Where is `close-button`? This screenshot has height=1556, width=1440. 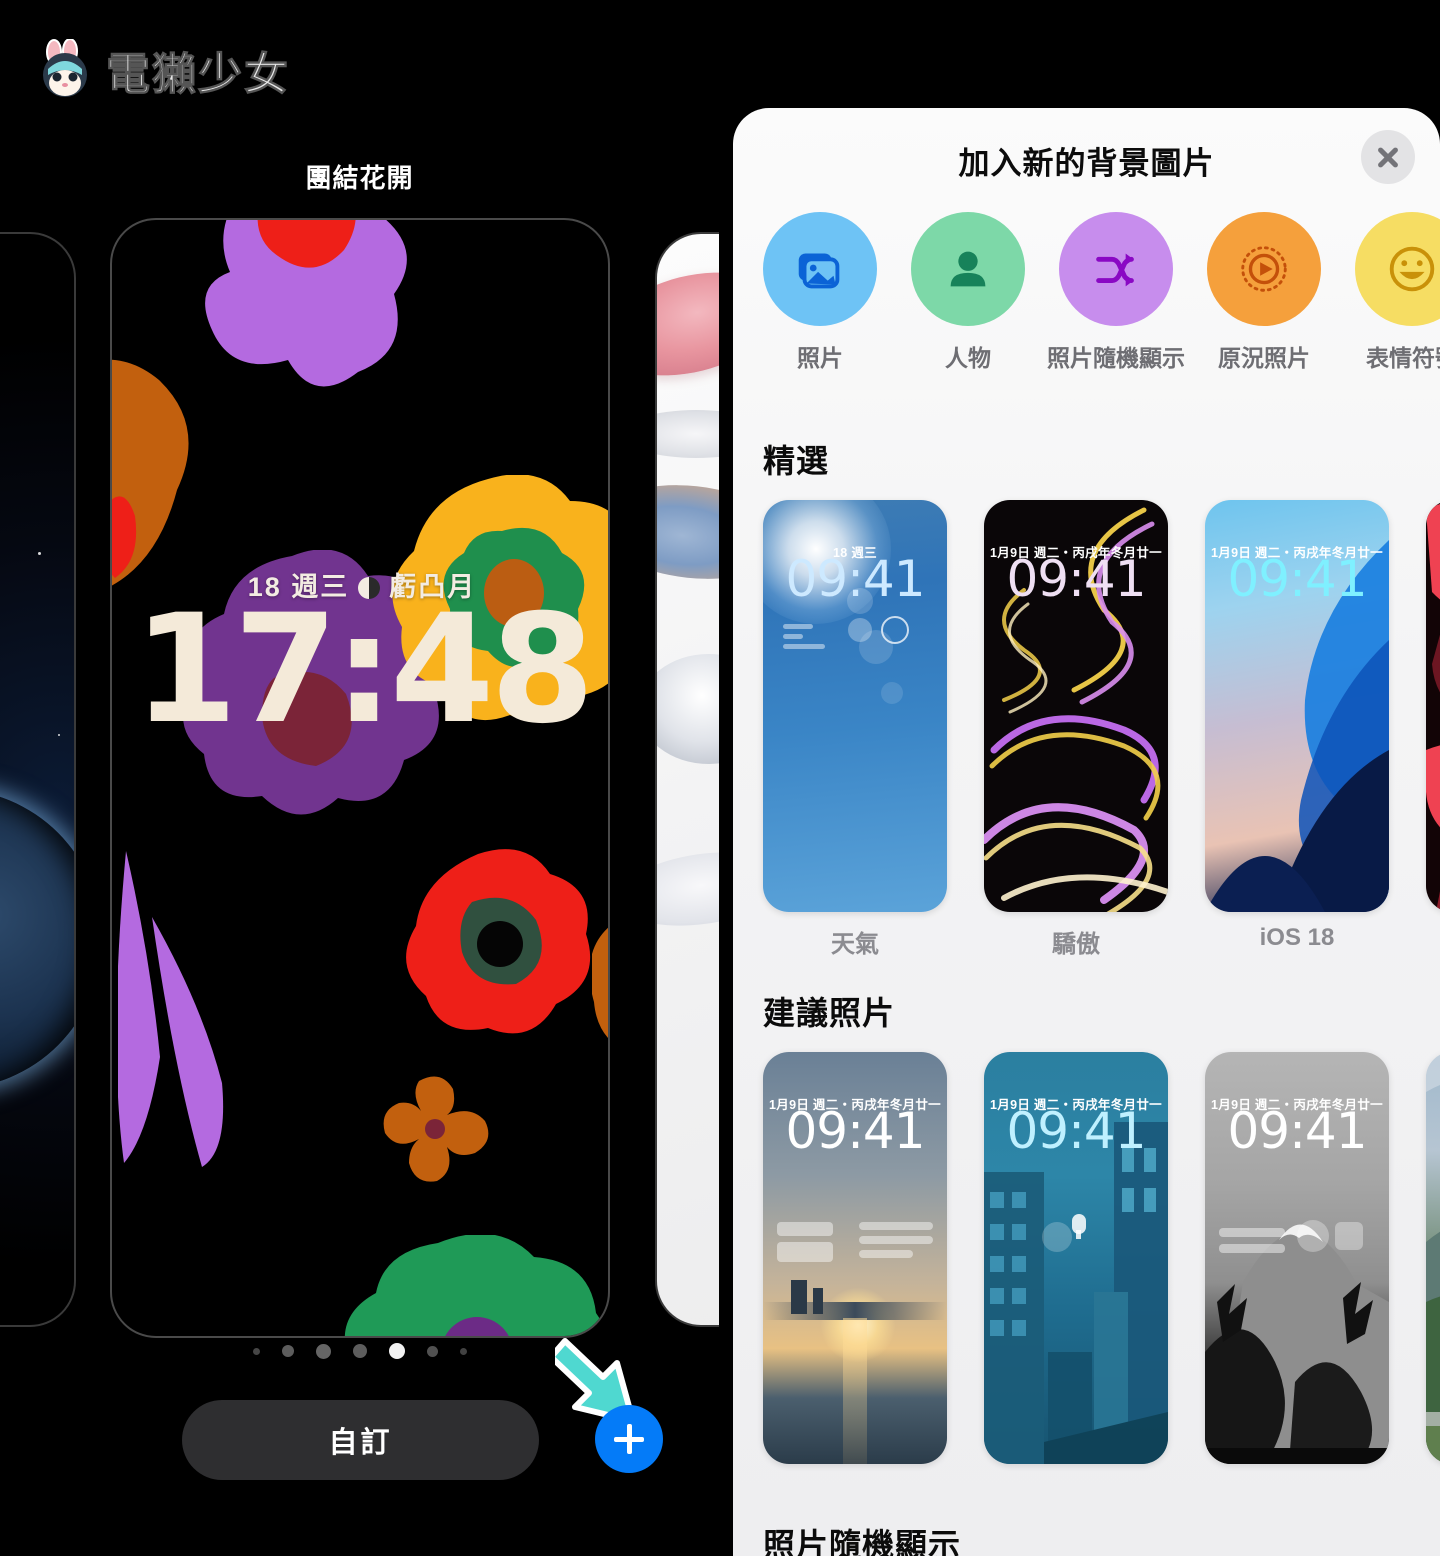 close-button is located at coordinates (1388, 157).